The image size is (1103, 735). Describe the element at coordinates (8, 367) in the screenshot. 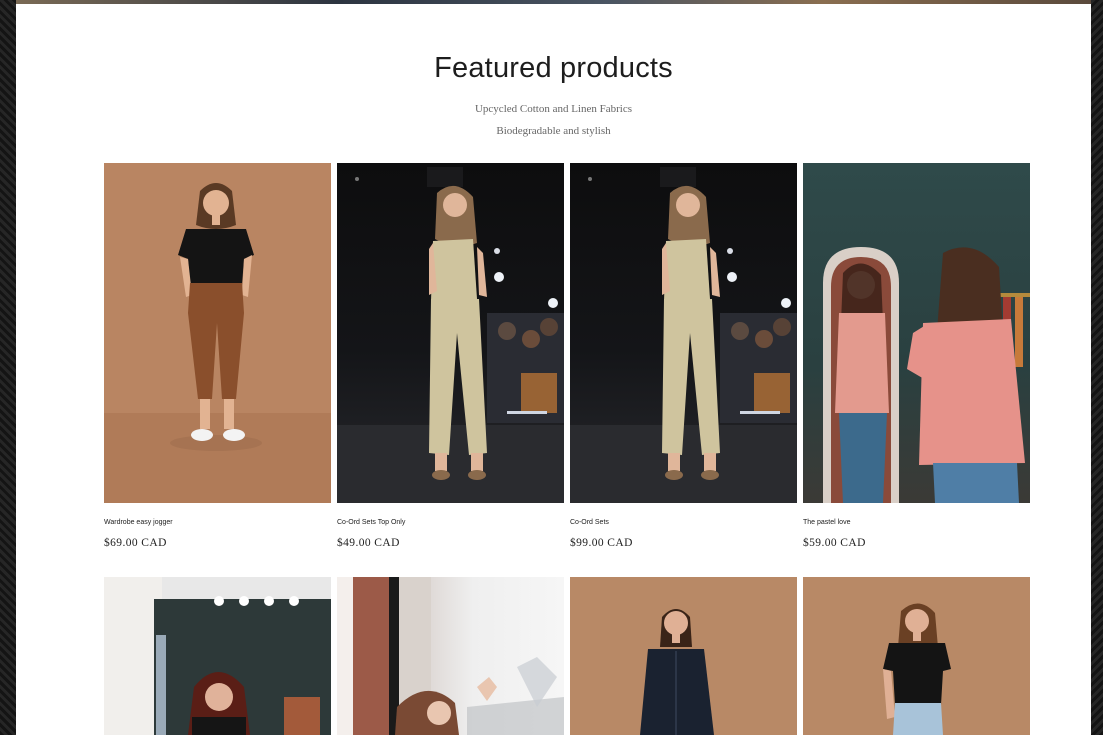

I see `dark-frame-left` at that location.